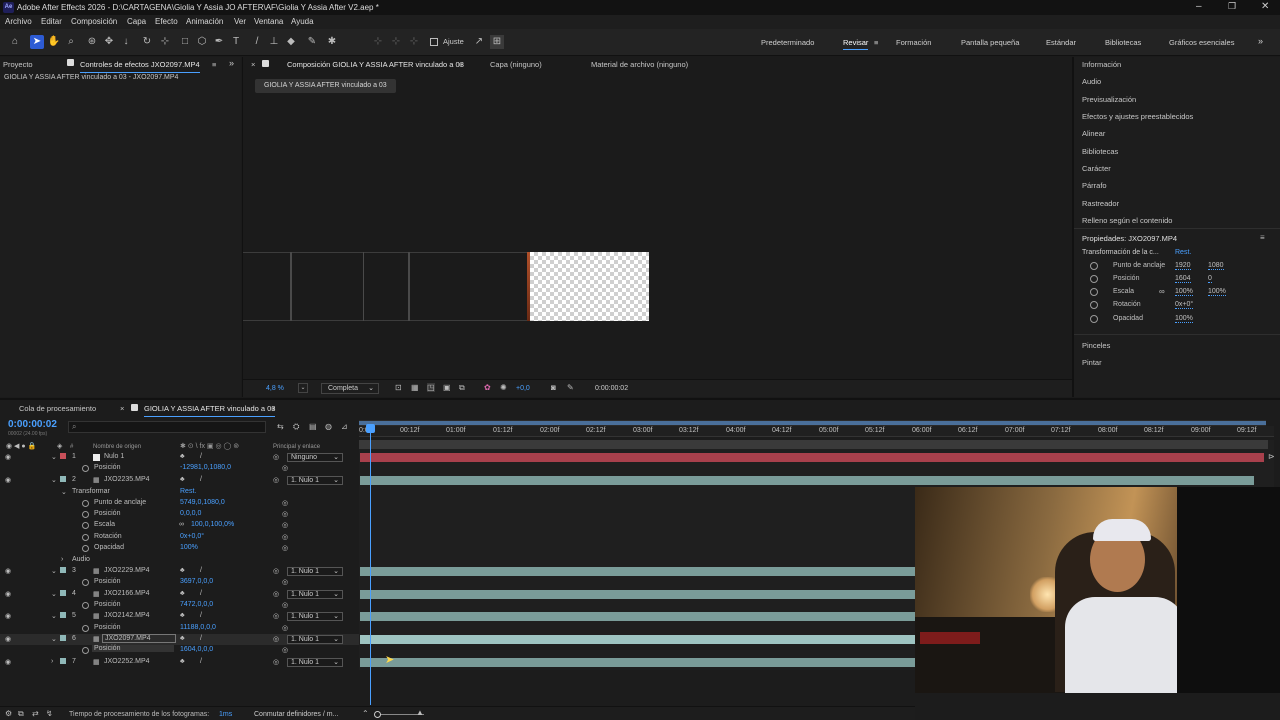  Describe the element at coordinates (140, 66) in the screenshot. I see `tab-controles-efectos: Controles de efectos JXO2097.MP4` at that location.